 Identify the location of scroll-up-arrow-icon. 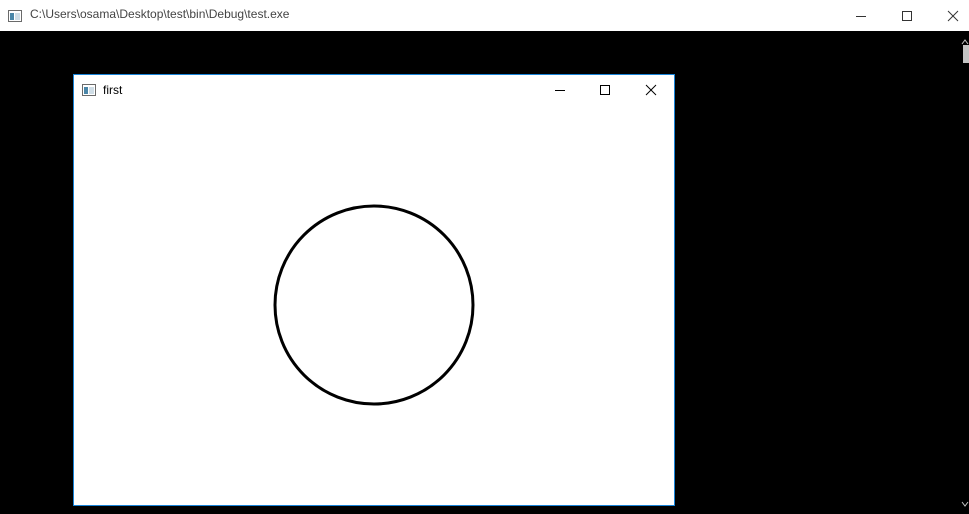
(965, 39).